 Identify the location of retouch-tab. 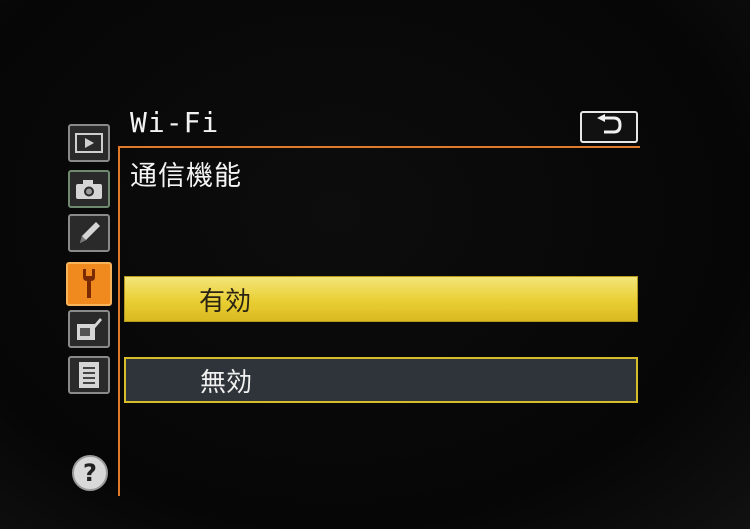
(89, 329).